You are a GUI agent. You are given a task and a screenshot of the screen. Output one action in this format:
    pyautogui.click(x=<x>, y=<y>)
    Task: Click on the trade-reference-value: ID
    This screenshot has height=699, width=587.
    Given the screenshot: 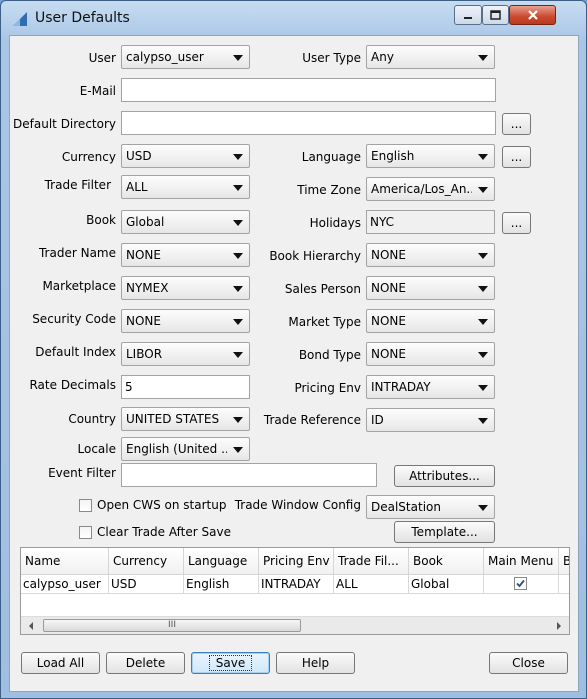 What is the action you would take?
    pyautogui.click(x=377, y=420)
    